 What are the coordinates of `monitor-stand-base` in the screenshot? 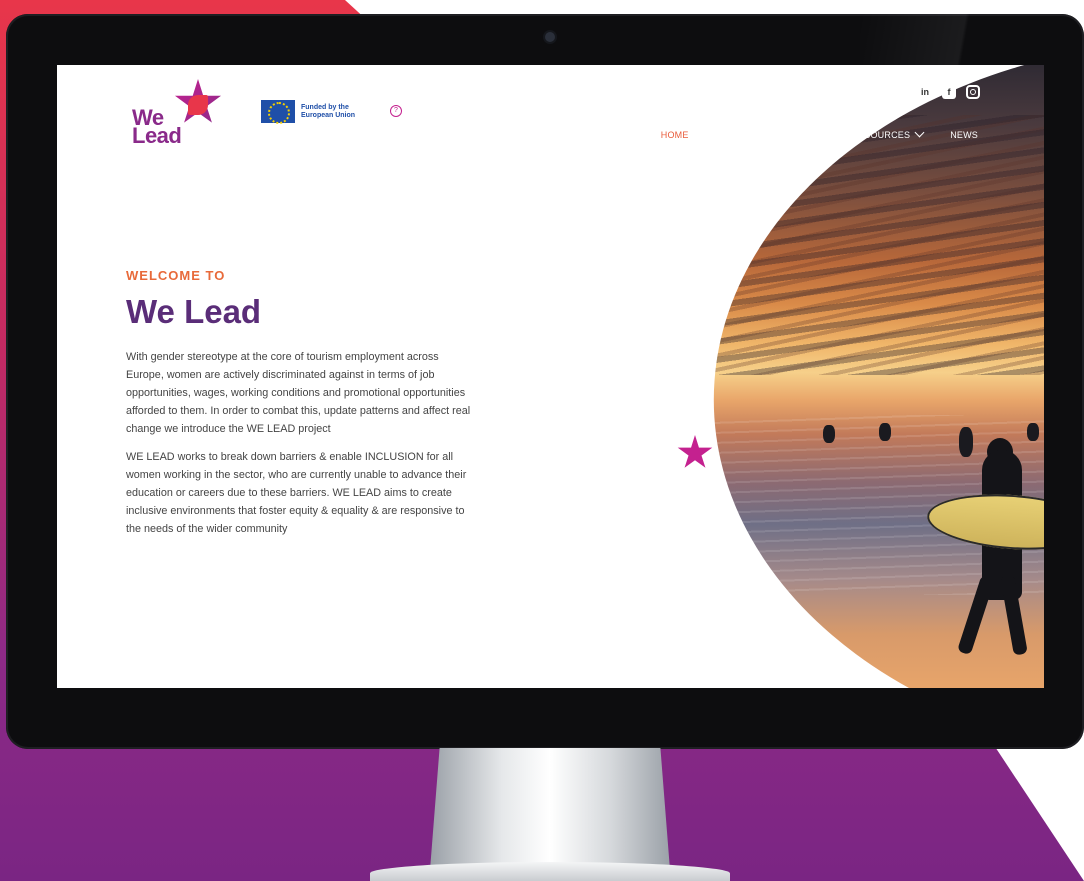 It's located at (550, 871).